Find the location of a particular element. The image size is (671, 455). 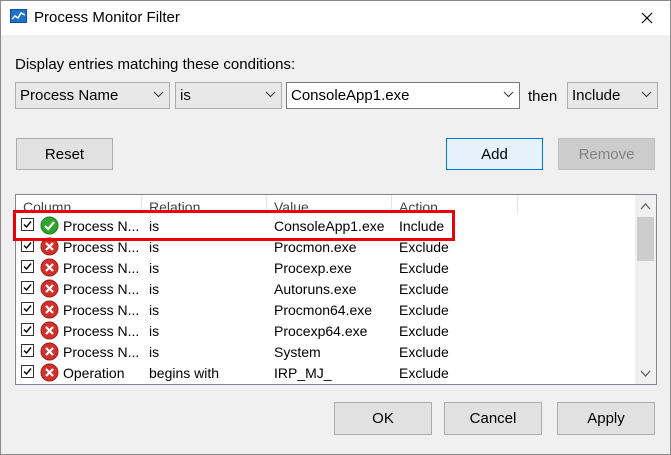

row-value: System is located at coordinates (297, 352).